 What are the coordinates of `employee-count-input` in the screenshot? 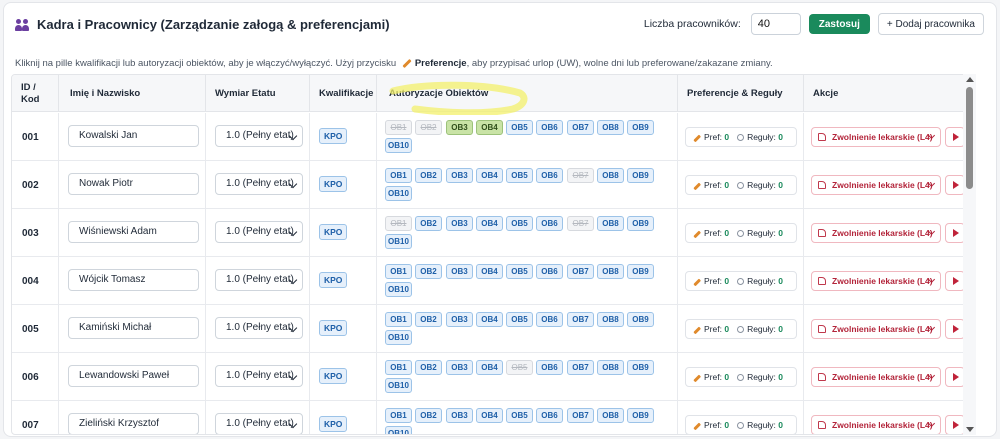 It's located at (775, 24).